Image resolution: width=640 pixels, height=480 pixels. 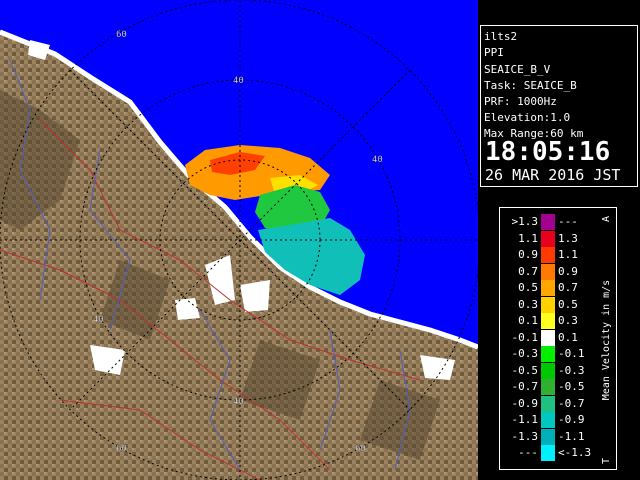 What do you see at coordinates (528, 254) in the screenshot?
I see `legend-row-low-label: 0.9` at bounding box center [528, 254].